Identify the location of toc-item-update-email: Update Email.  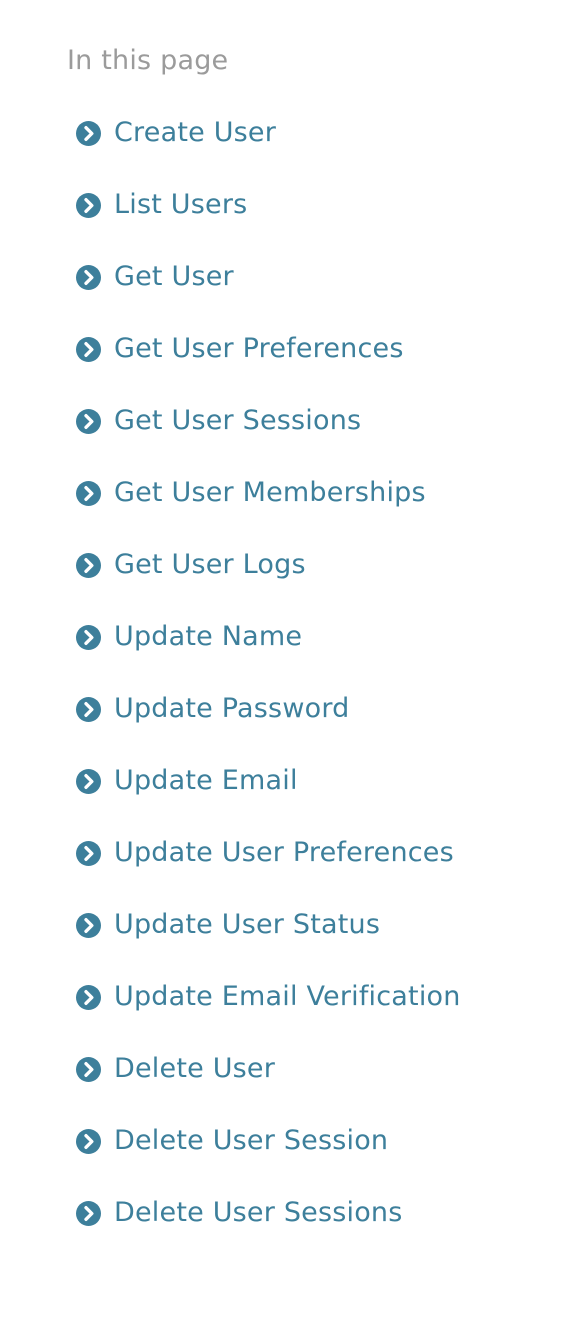
(187, 781).